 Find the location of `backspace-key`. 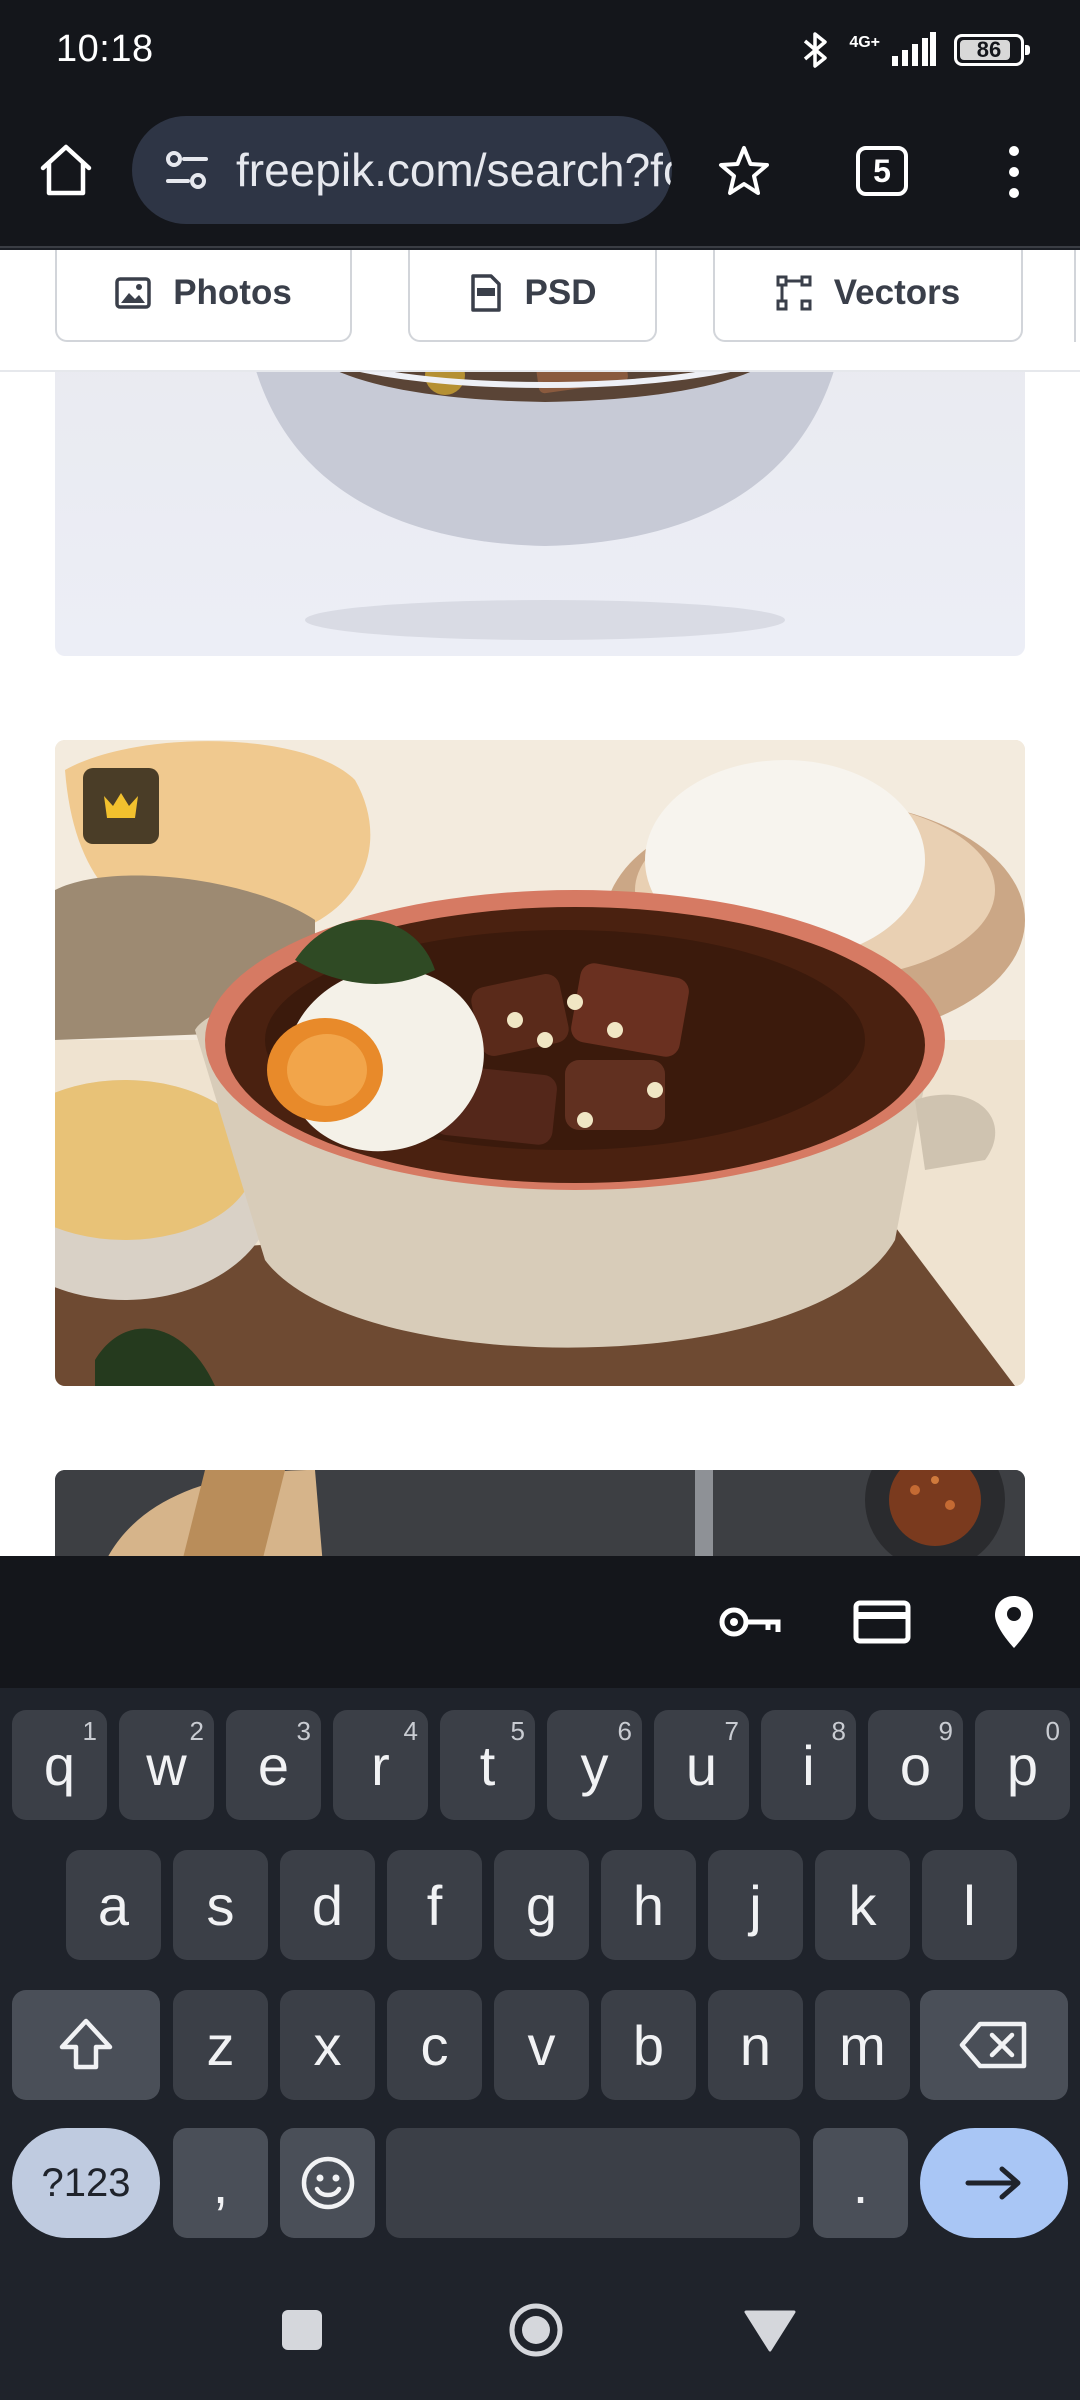

backspace-key is located at coordinates (994, 2045).